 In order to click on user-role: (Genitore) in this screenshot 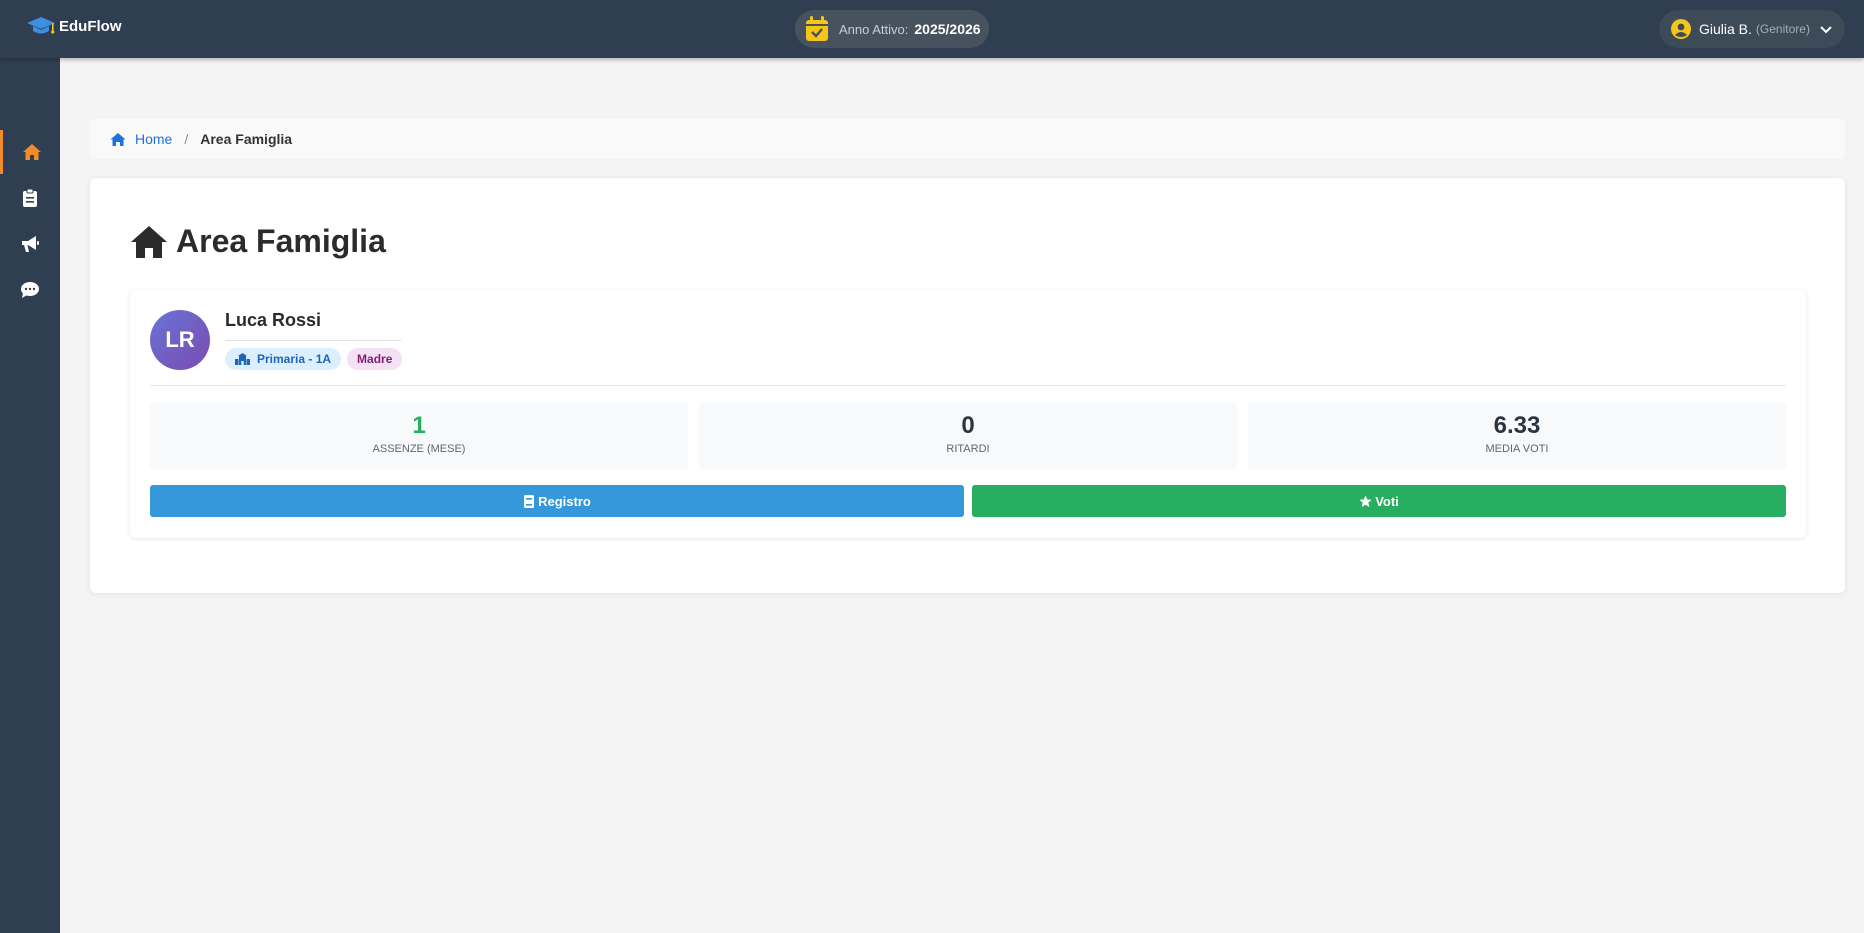, I will do `click(1782, 29)`.